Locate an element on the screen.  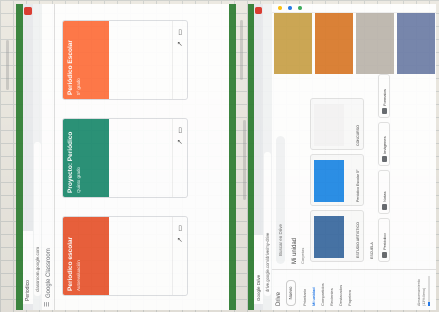
keep-icon is located at coordinates (300, 8).